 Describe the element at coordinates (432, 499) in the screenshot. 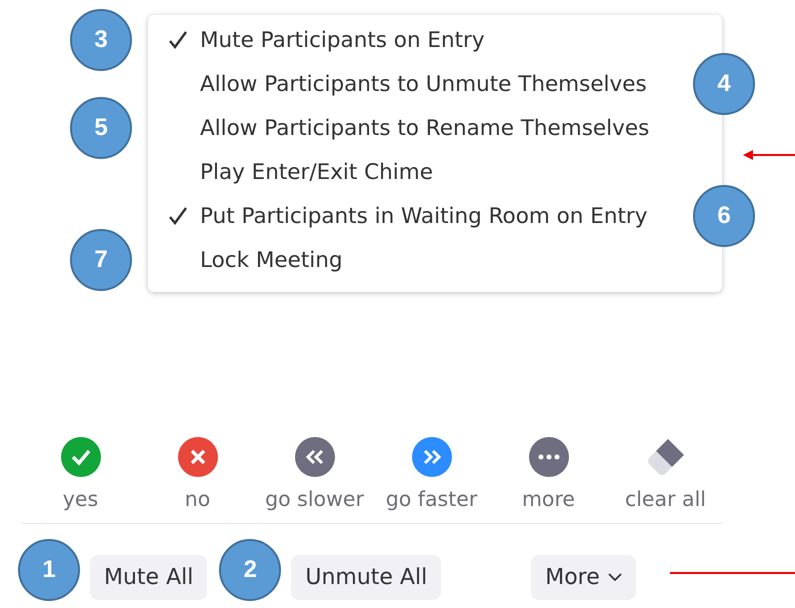

I see `reaction-label: go faster` at that location.